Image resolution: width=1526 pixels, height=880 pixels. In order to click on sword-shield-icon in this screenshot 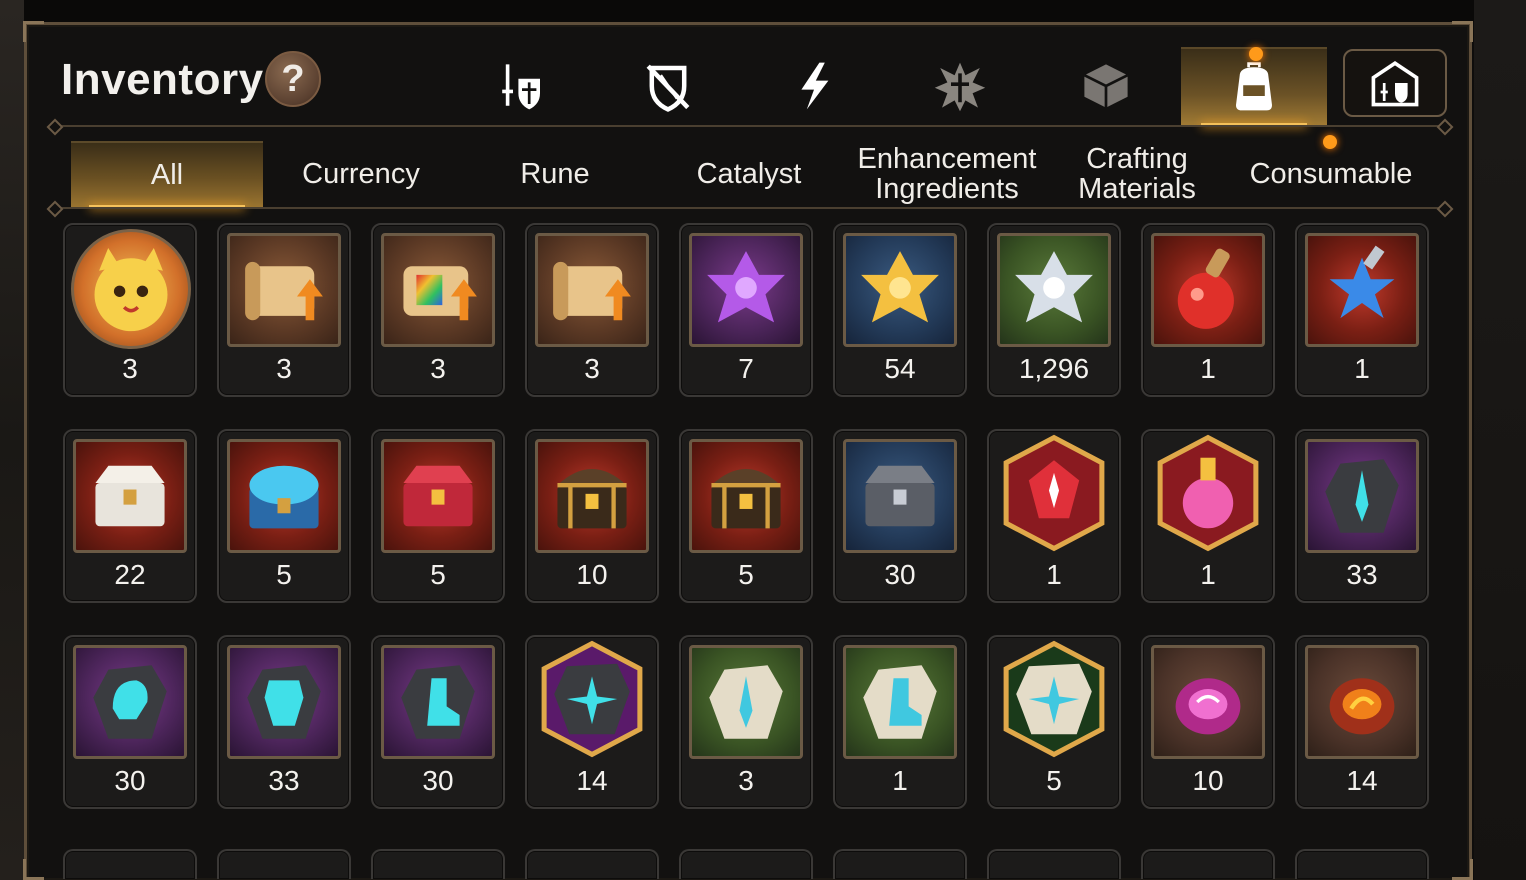, I will do `click(521, 87)`.